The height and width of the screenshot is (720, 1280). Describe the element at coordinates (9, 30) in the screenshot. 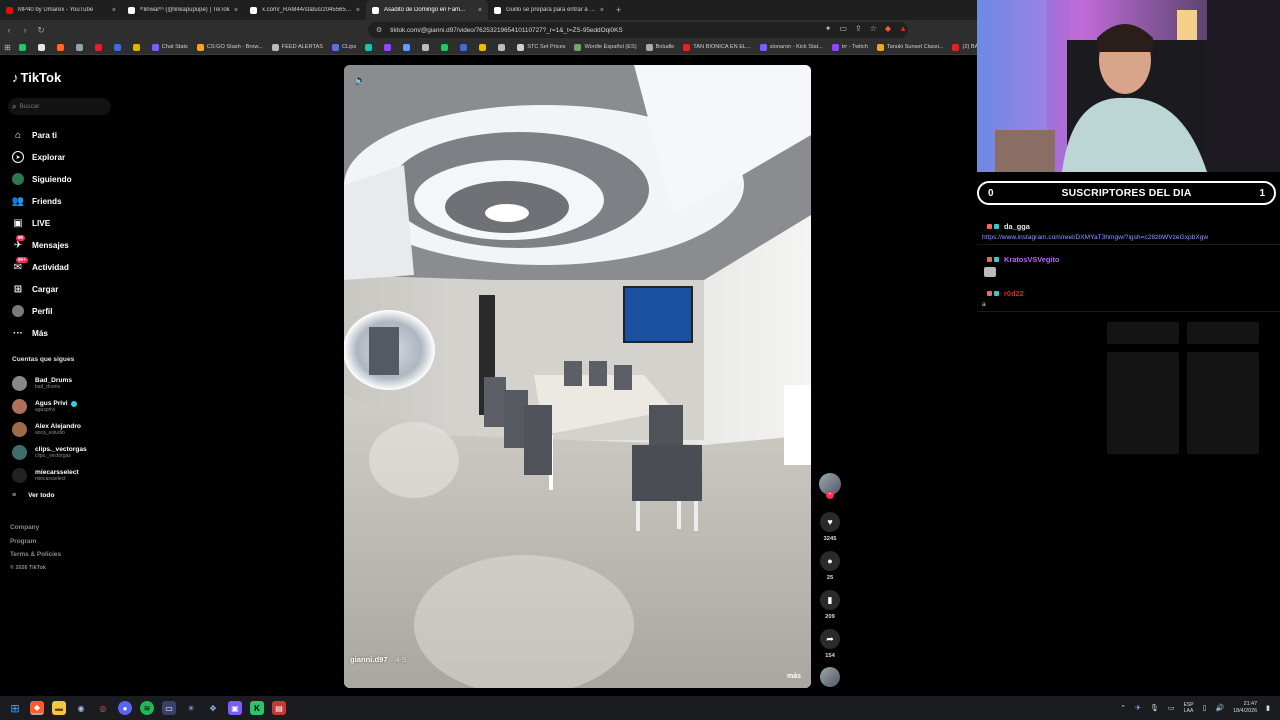

I see `back-icon: ‹` at that location.